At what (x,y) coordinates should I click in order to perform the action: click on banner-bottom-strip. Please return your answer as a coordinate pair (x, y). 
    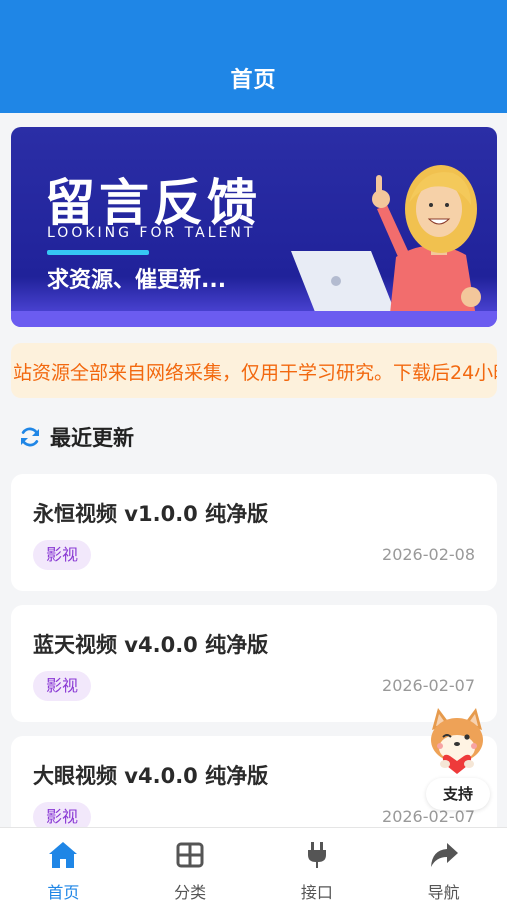
    Looking at the image, I should click on (254, 319).